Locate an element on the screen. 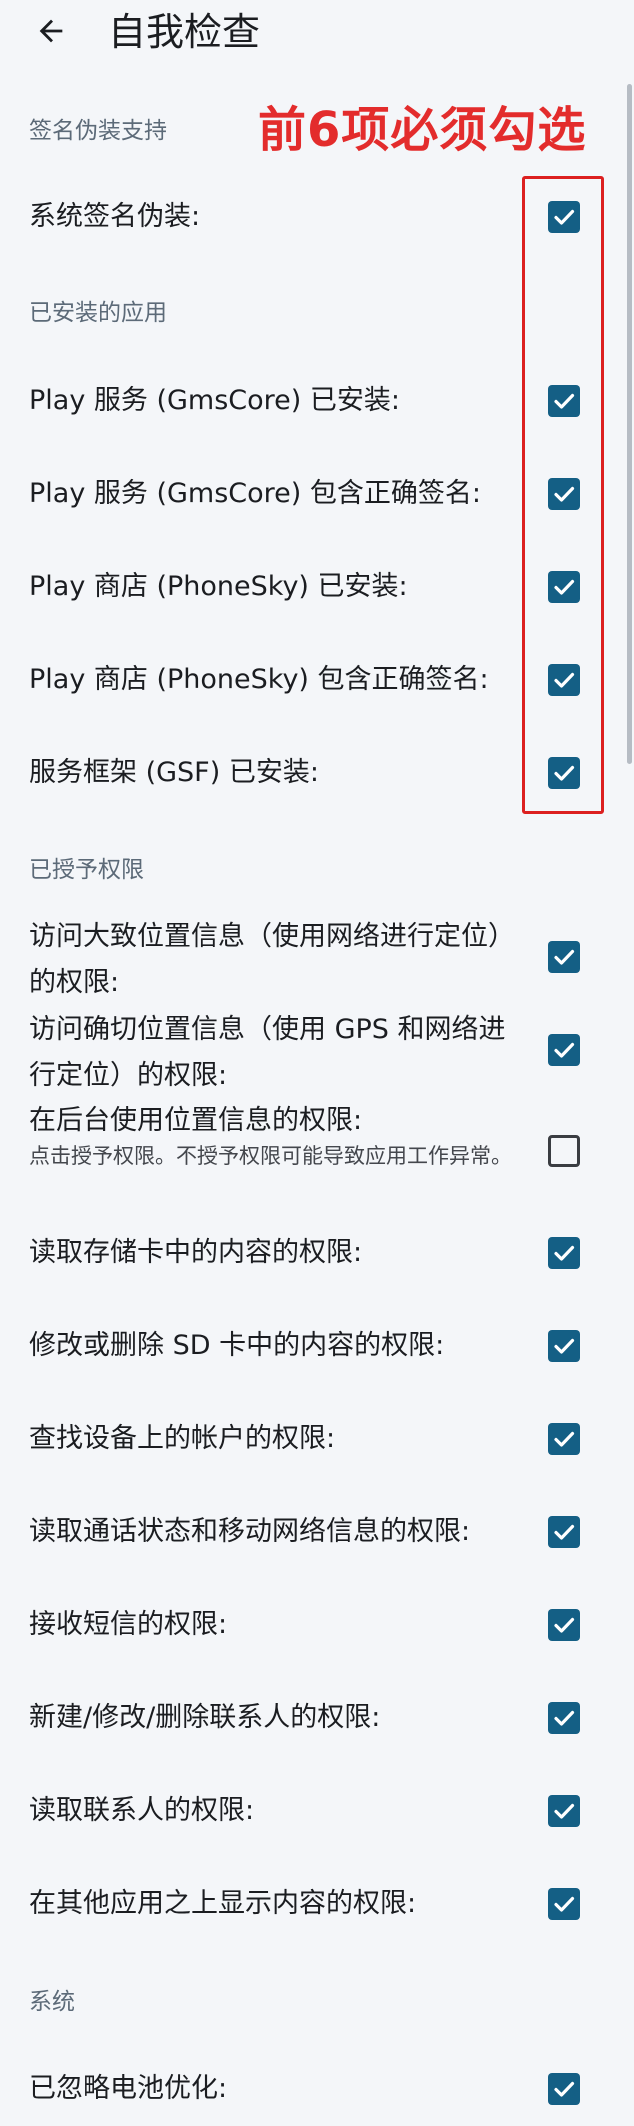 The width and height of the screenshot is (634, 2126). back-button is located at coordinates (51, 31).